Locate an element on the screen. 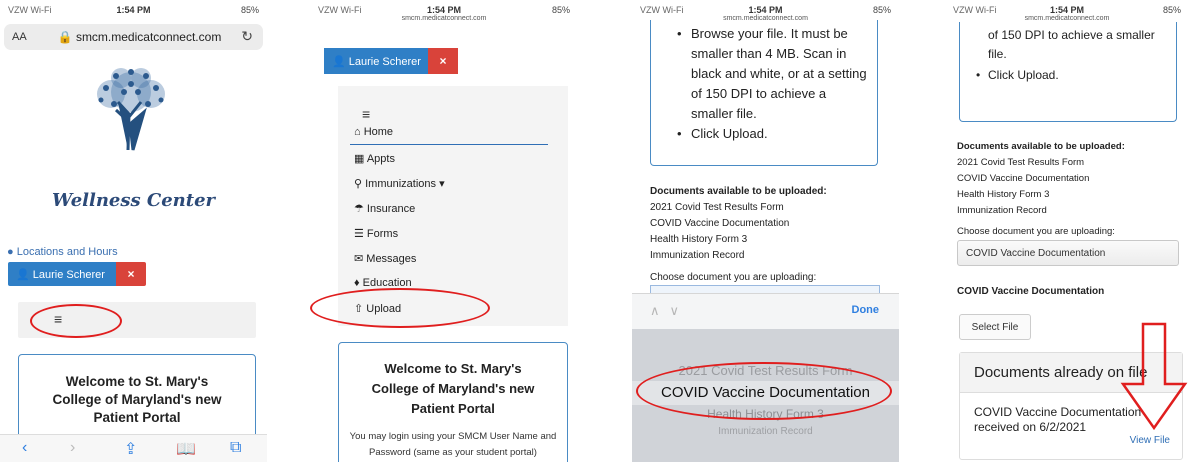 This screenshot has width=1189, height=462. address-bar: AA 🔒 smcm.medicatconnect.com ↻ is located at coordinates (133, 37).